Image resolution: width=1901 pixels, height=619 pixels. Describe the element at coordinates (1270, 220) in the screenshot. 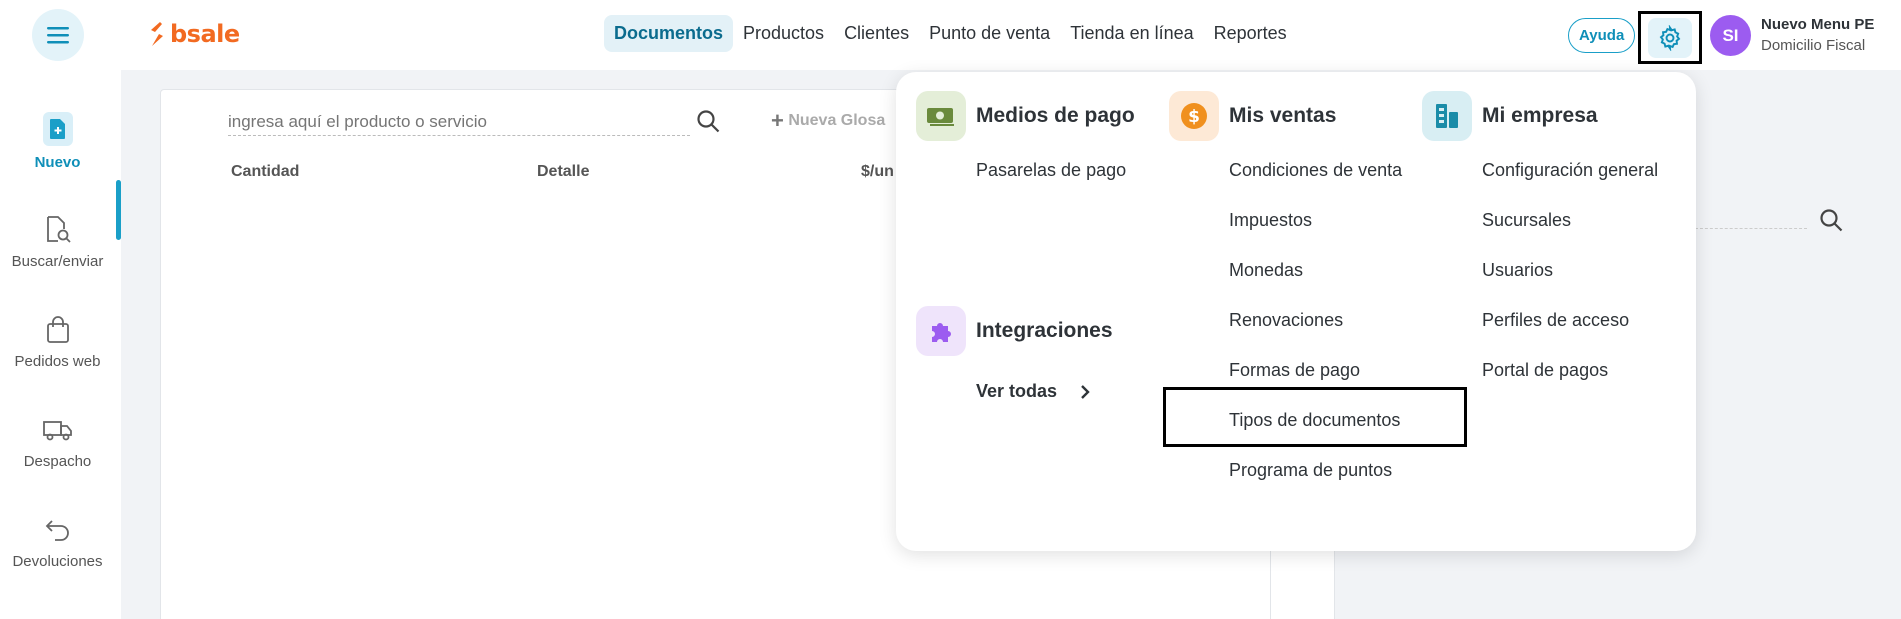

I see `menu-item-impuestos: Impuestos` at that location.